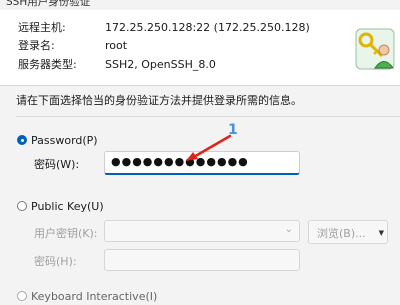  What do you see at coordinates (55, 261) in the screenshot?
I see `passphrase-label: 密码(H):` at bounding box center [55, 261].